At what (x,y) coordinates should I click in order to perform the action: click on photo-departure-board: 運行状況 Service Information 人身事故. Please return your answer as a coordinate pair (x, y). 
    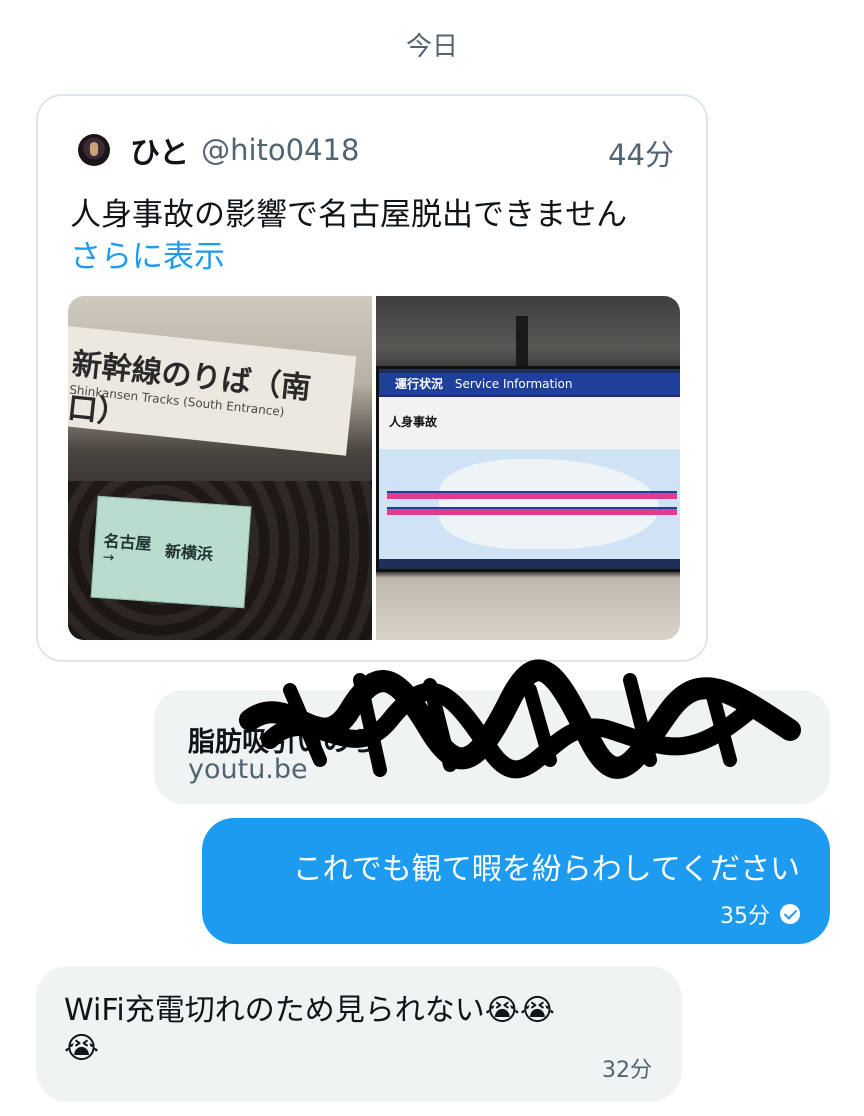
    Looking at the image, I should click on (528, 468).